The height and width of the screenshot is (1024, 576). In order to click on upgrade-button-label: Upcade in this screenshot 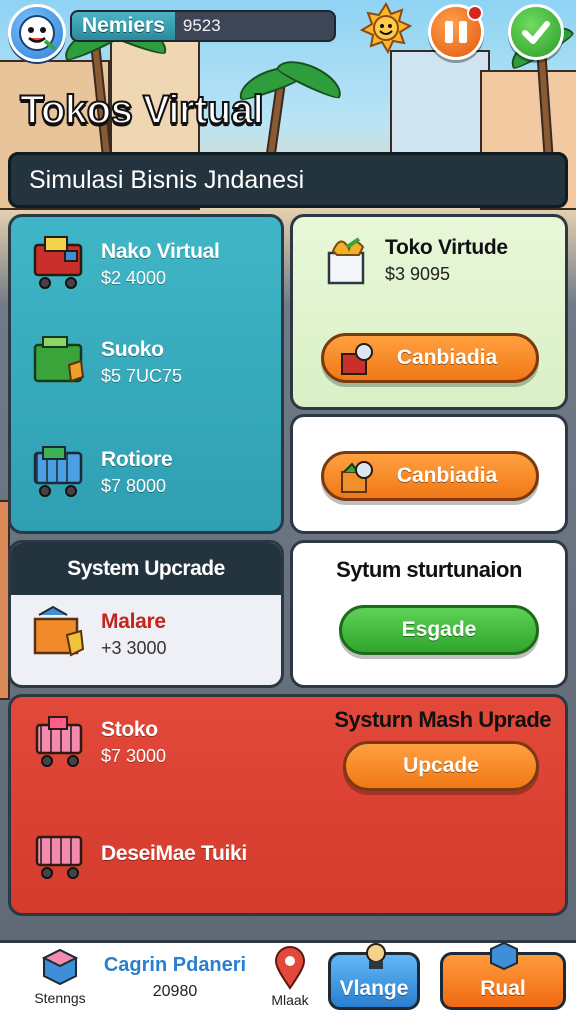, I will do `click(441, 765)`.